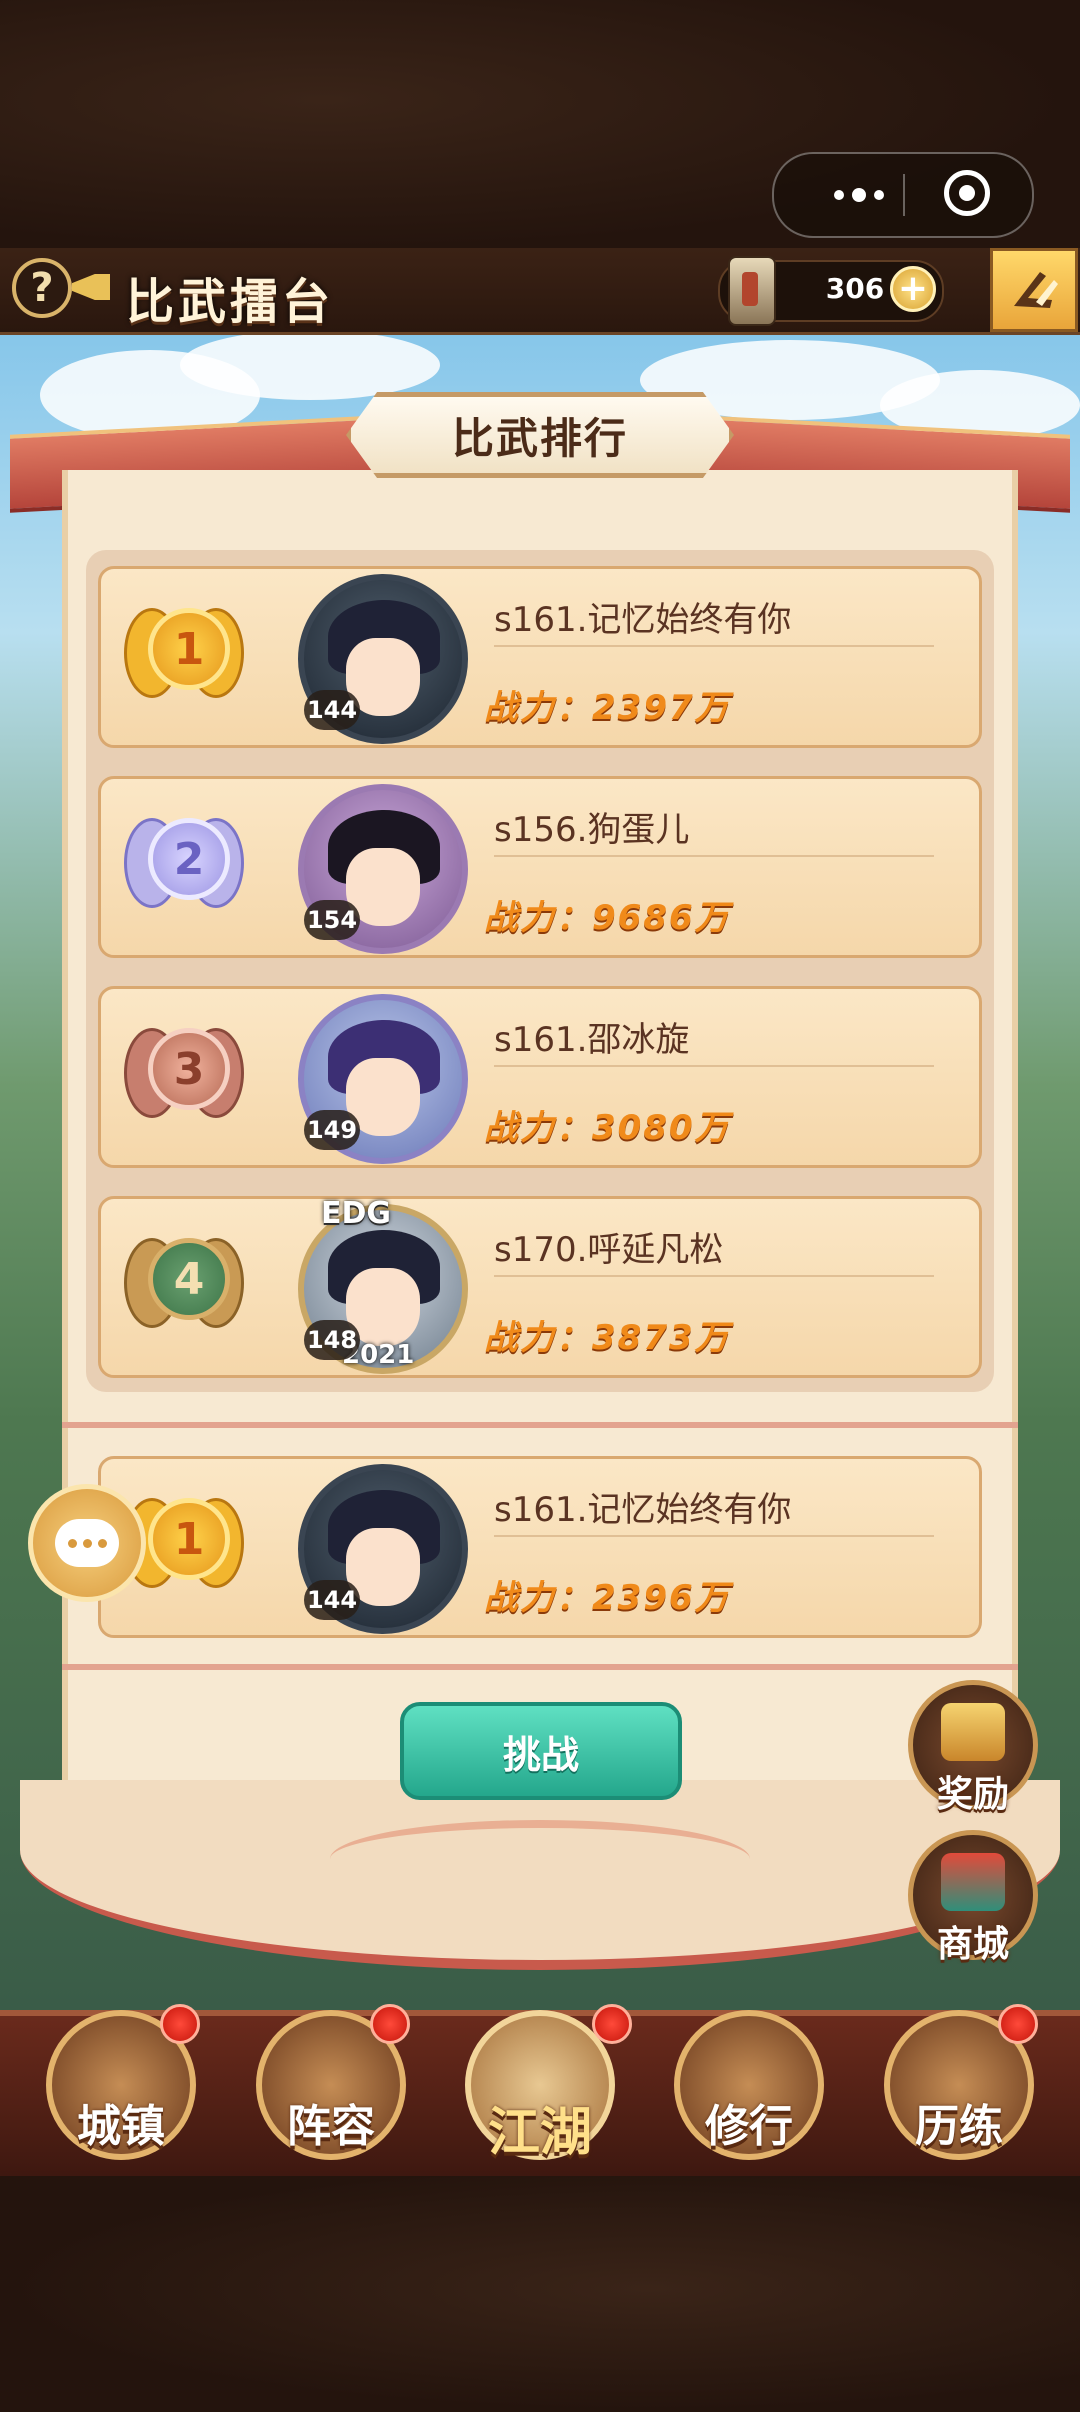 This screenshot has width=1080, height=2412. I want to click on capsule-divider, so click(904, 195).